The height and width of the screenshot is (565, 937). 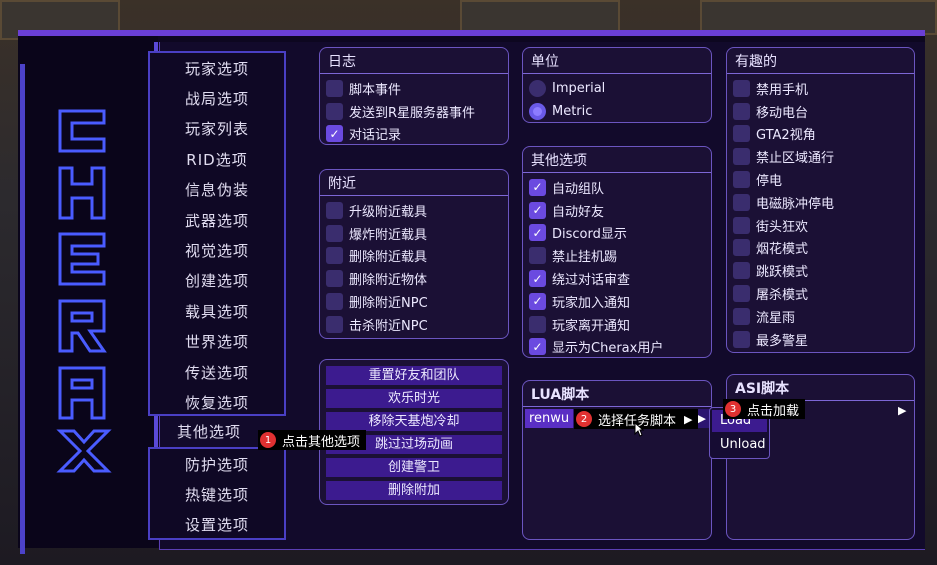 What do you see at coordinates (617, 255) in the screenshot?
I see `checkbox-row: 禁止挂机踢` at bounding box center [617, 255].